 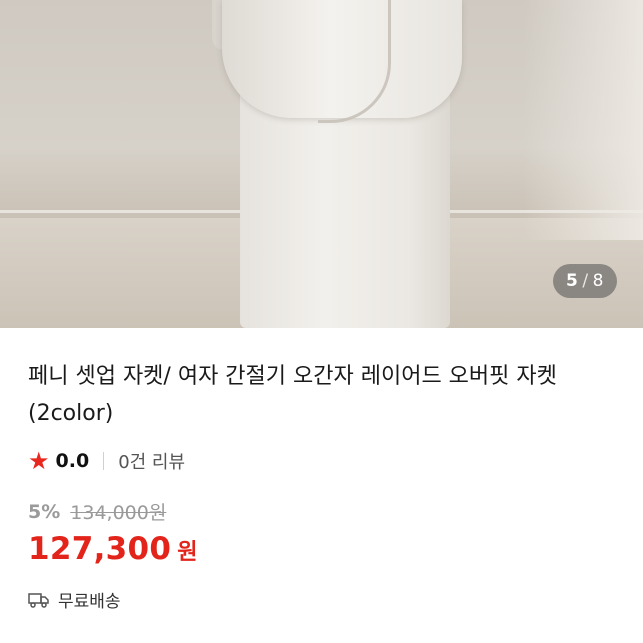 I want to click on rating-value: 0.0, so click(x=72, y=461).